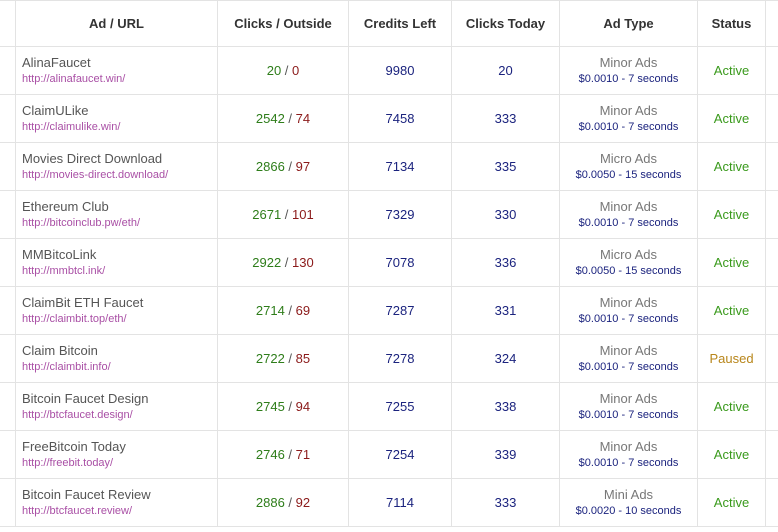 This screenshot has width=778, height=532. What do you see at coordinates (505, 70) in the screenshot?
I see `clicks-today: 20` at bounding box center [505, 70].